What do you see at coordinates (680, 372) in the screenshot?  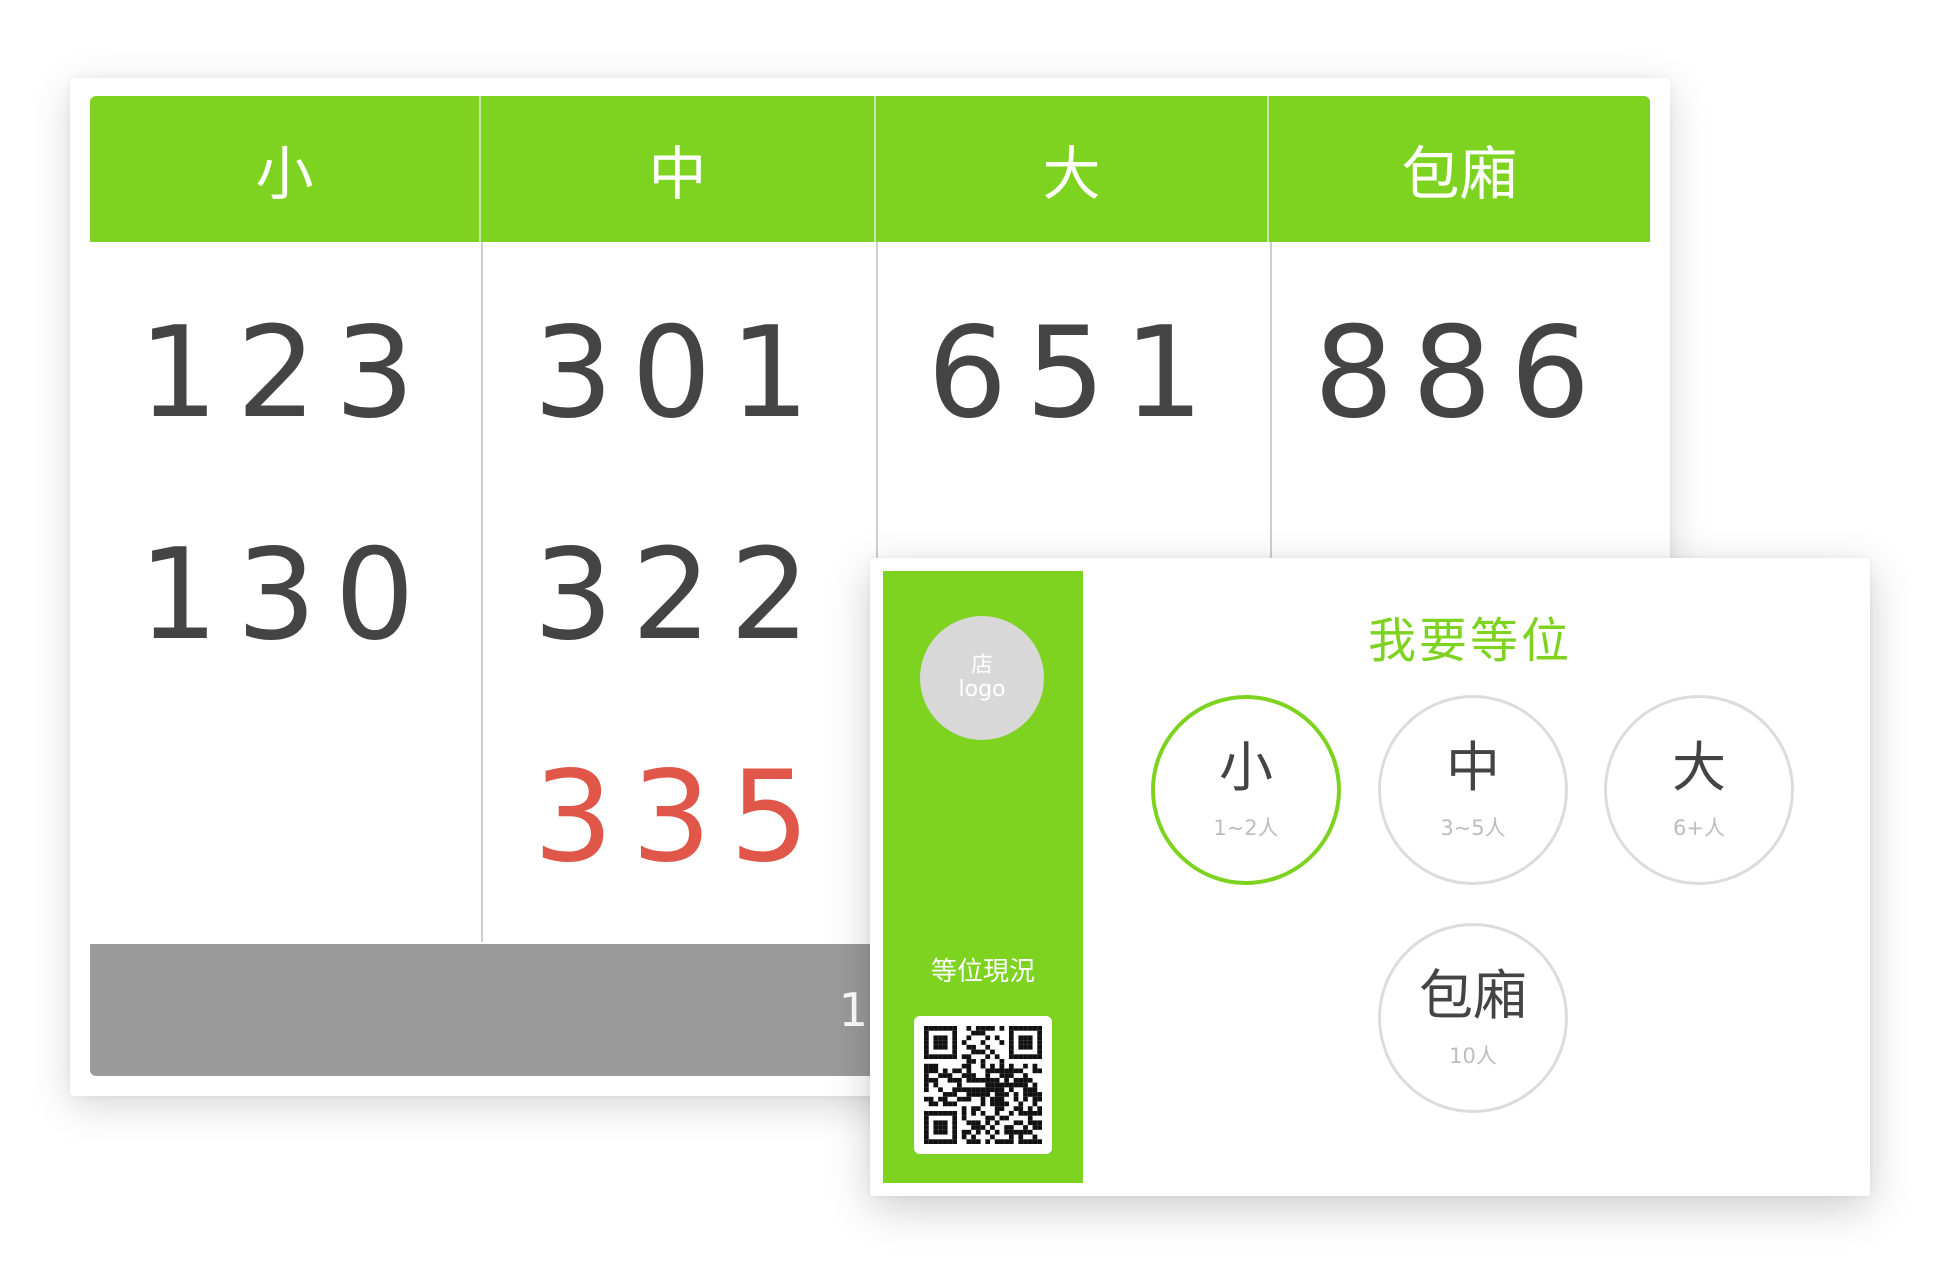 I see `queue-number: 301` at bounding box center [680, 372].